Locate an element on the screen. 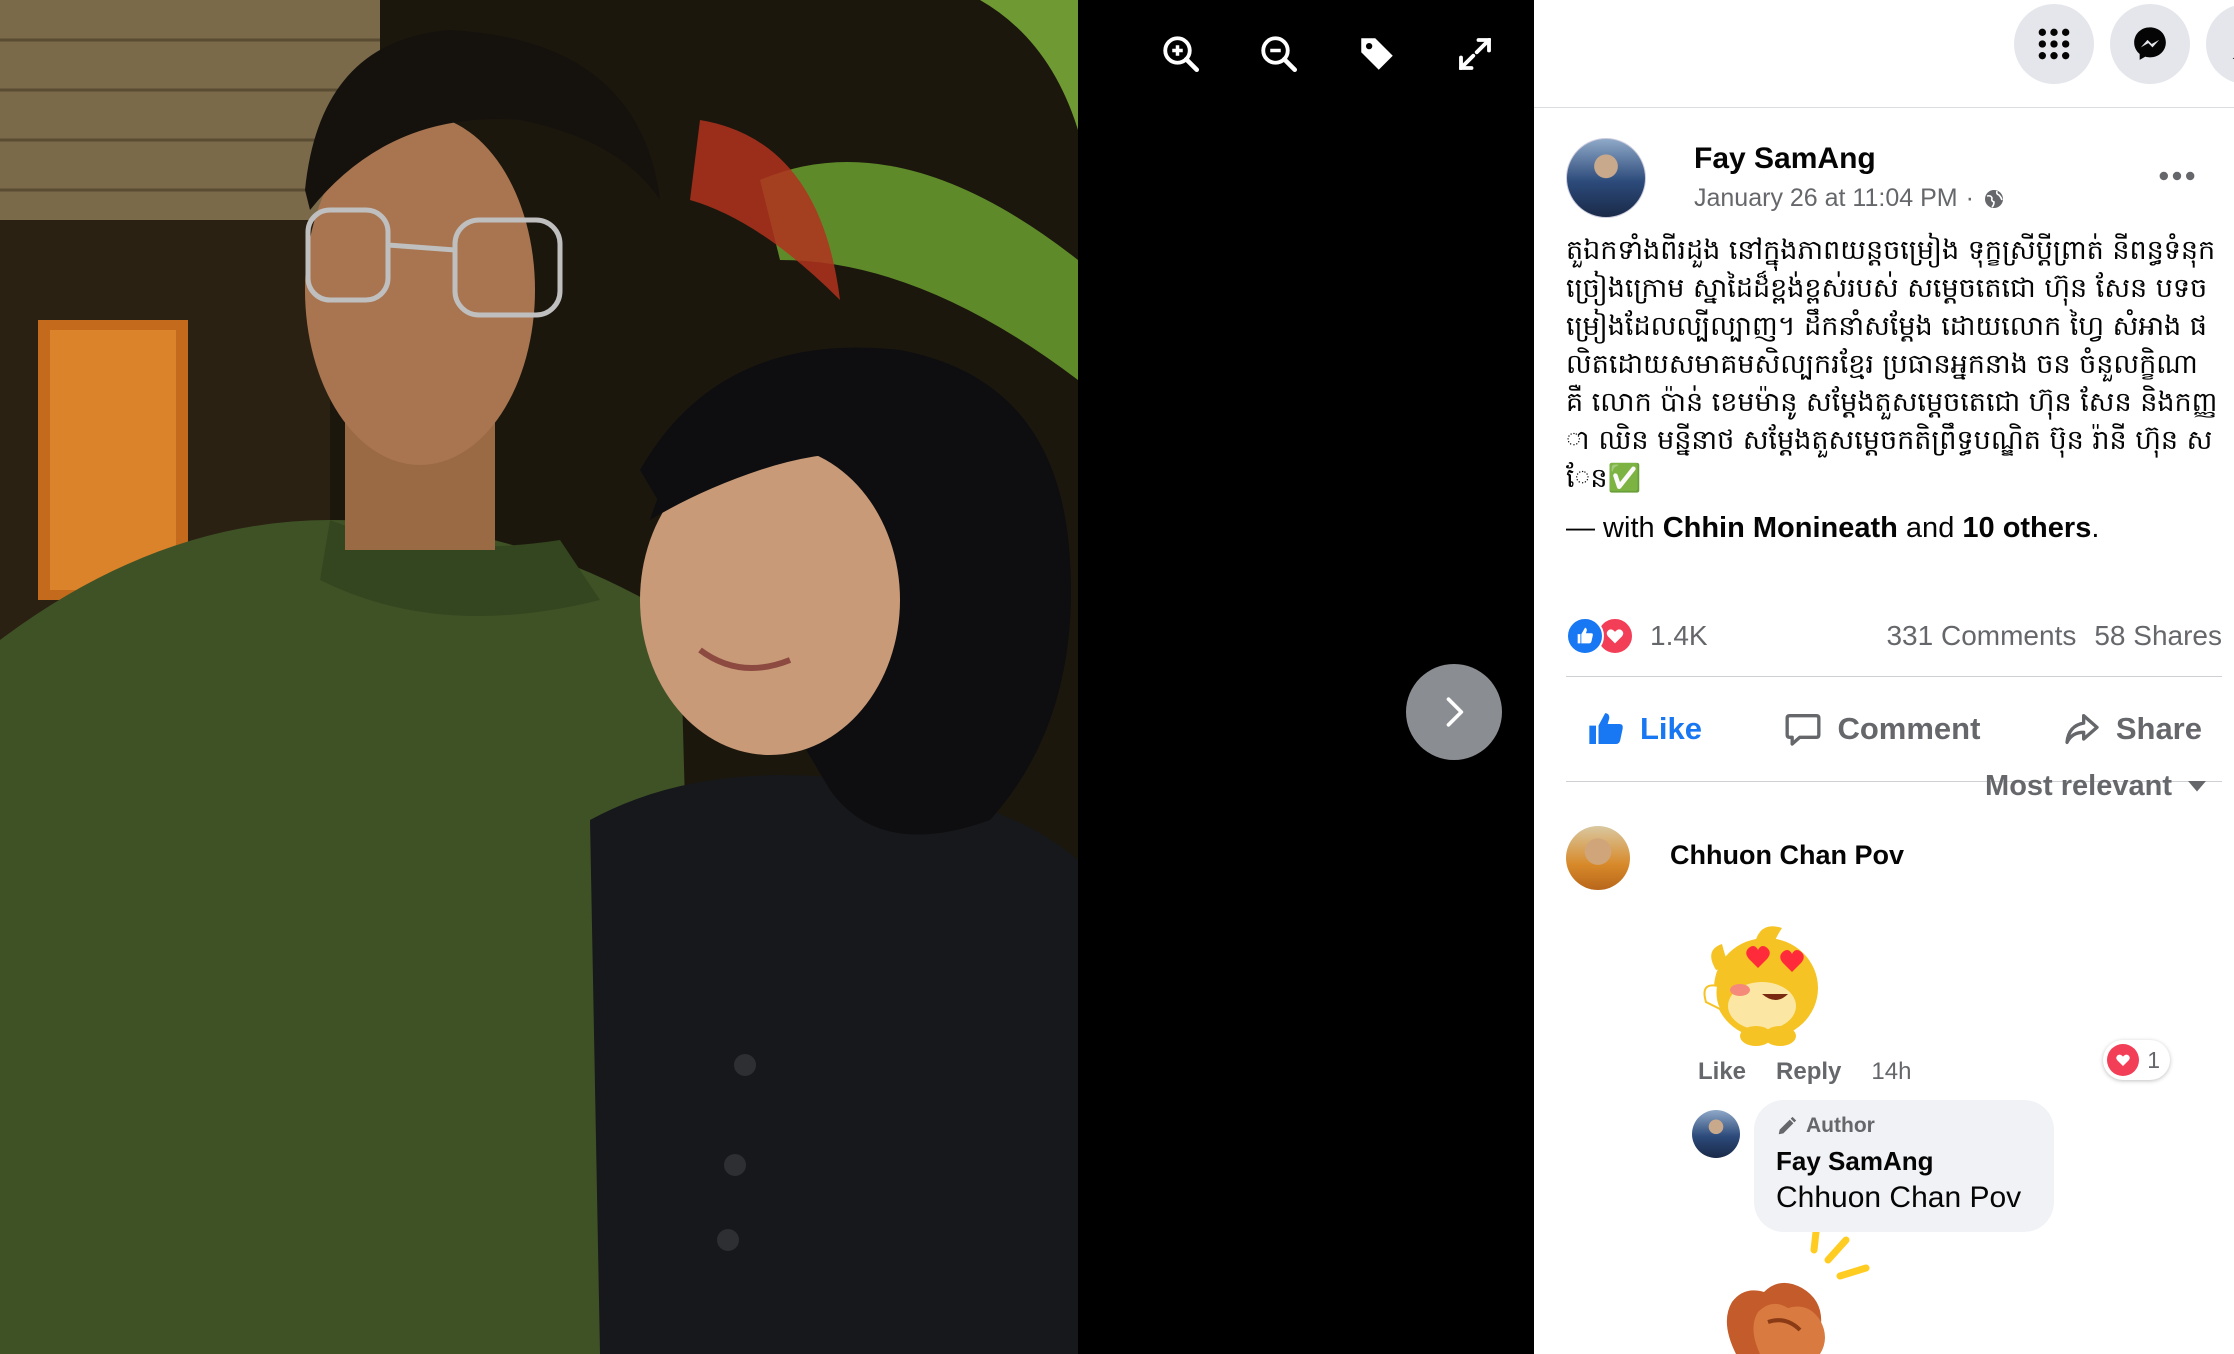 The image size is (2234, 1354). post-actions: Like Comment Share is located at coordinates (1894, 729).